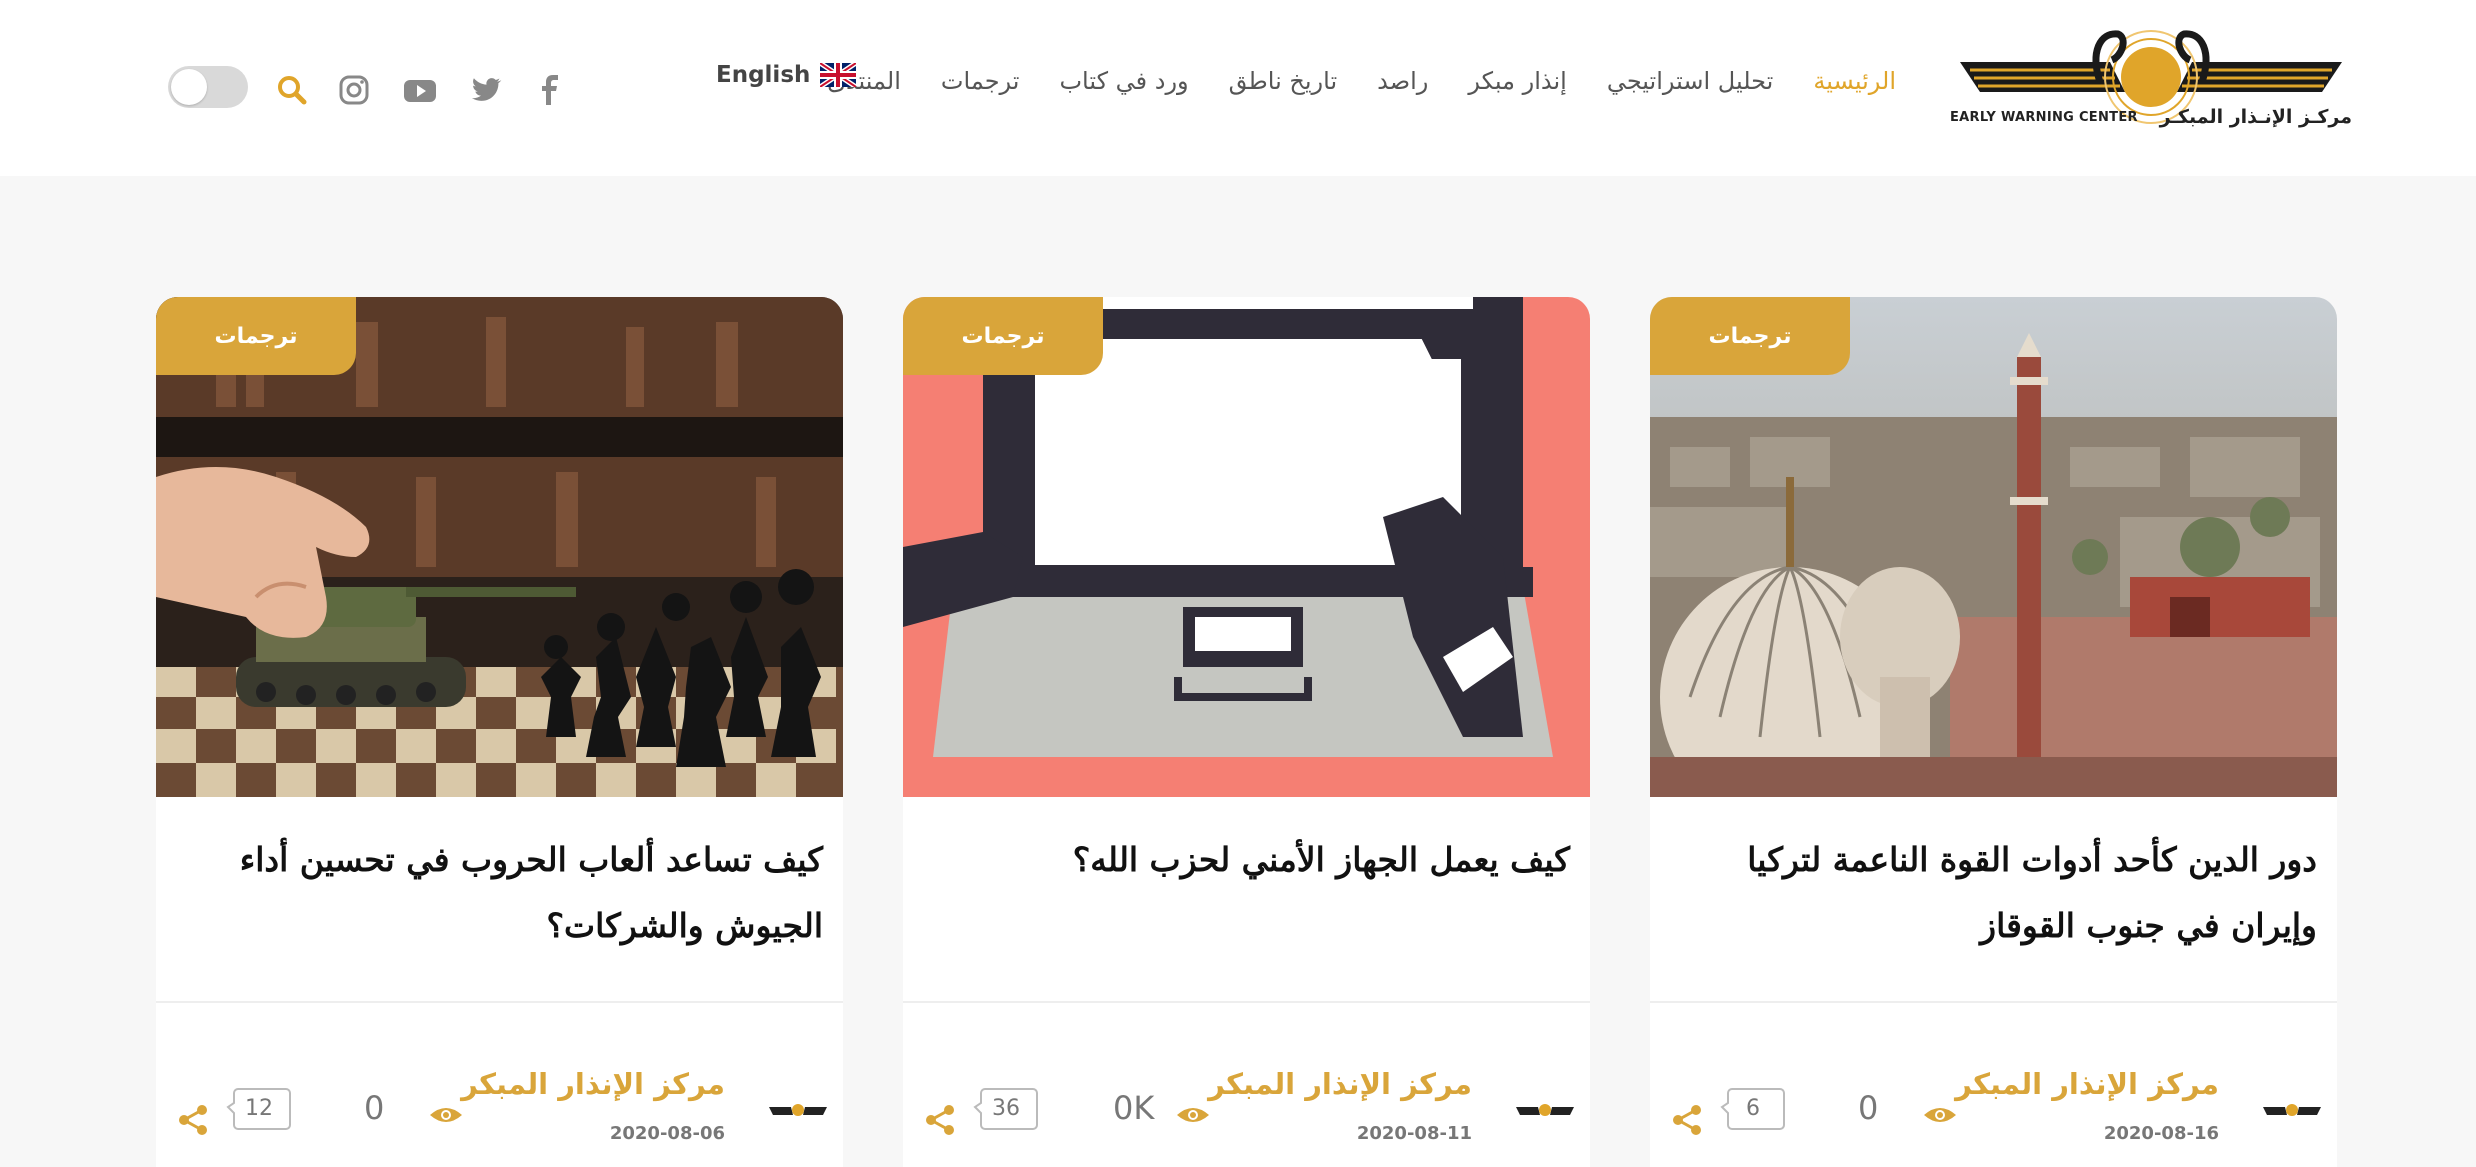  I want to click on theme-toggle, so click(208, 87).